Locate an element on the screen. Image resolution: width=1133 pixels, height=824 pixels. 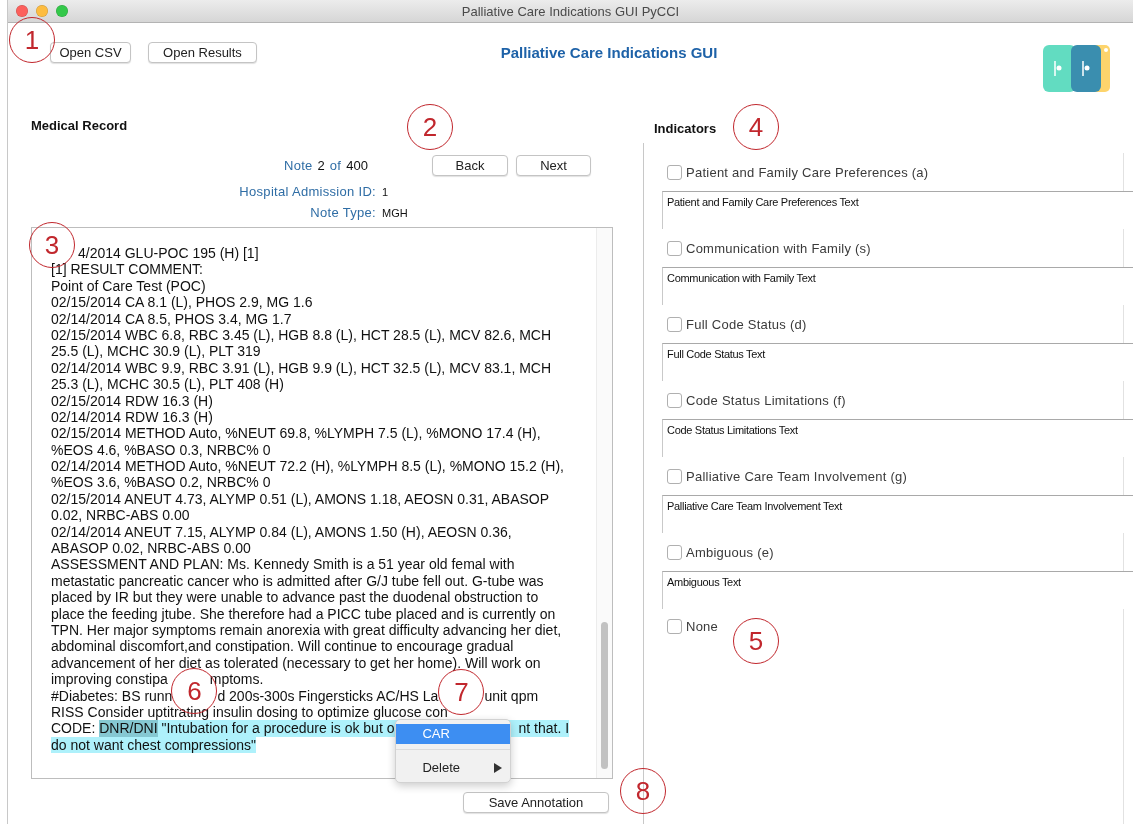
indicator-text-field: Patient and Family Care Preferences Text is located at coordinates (897, 210).